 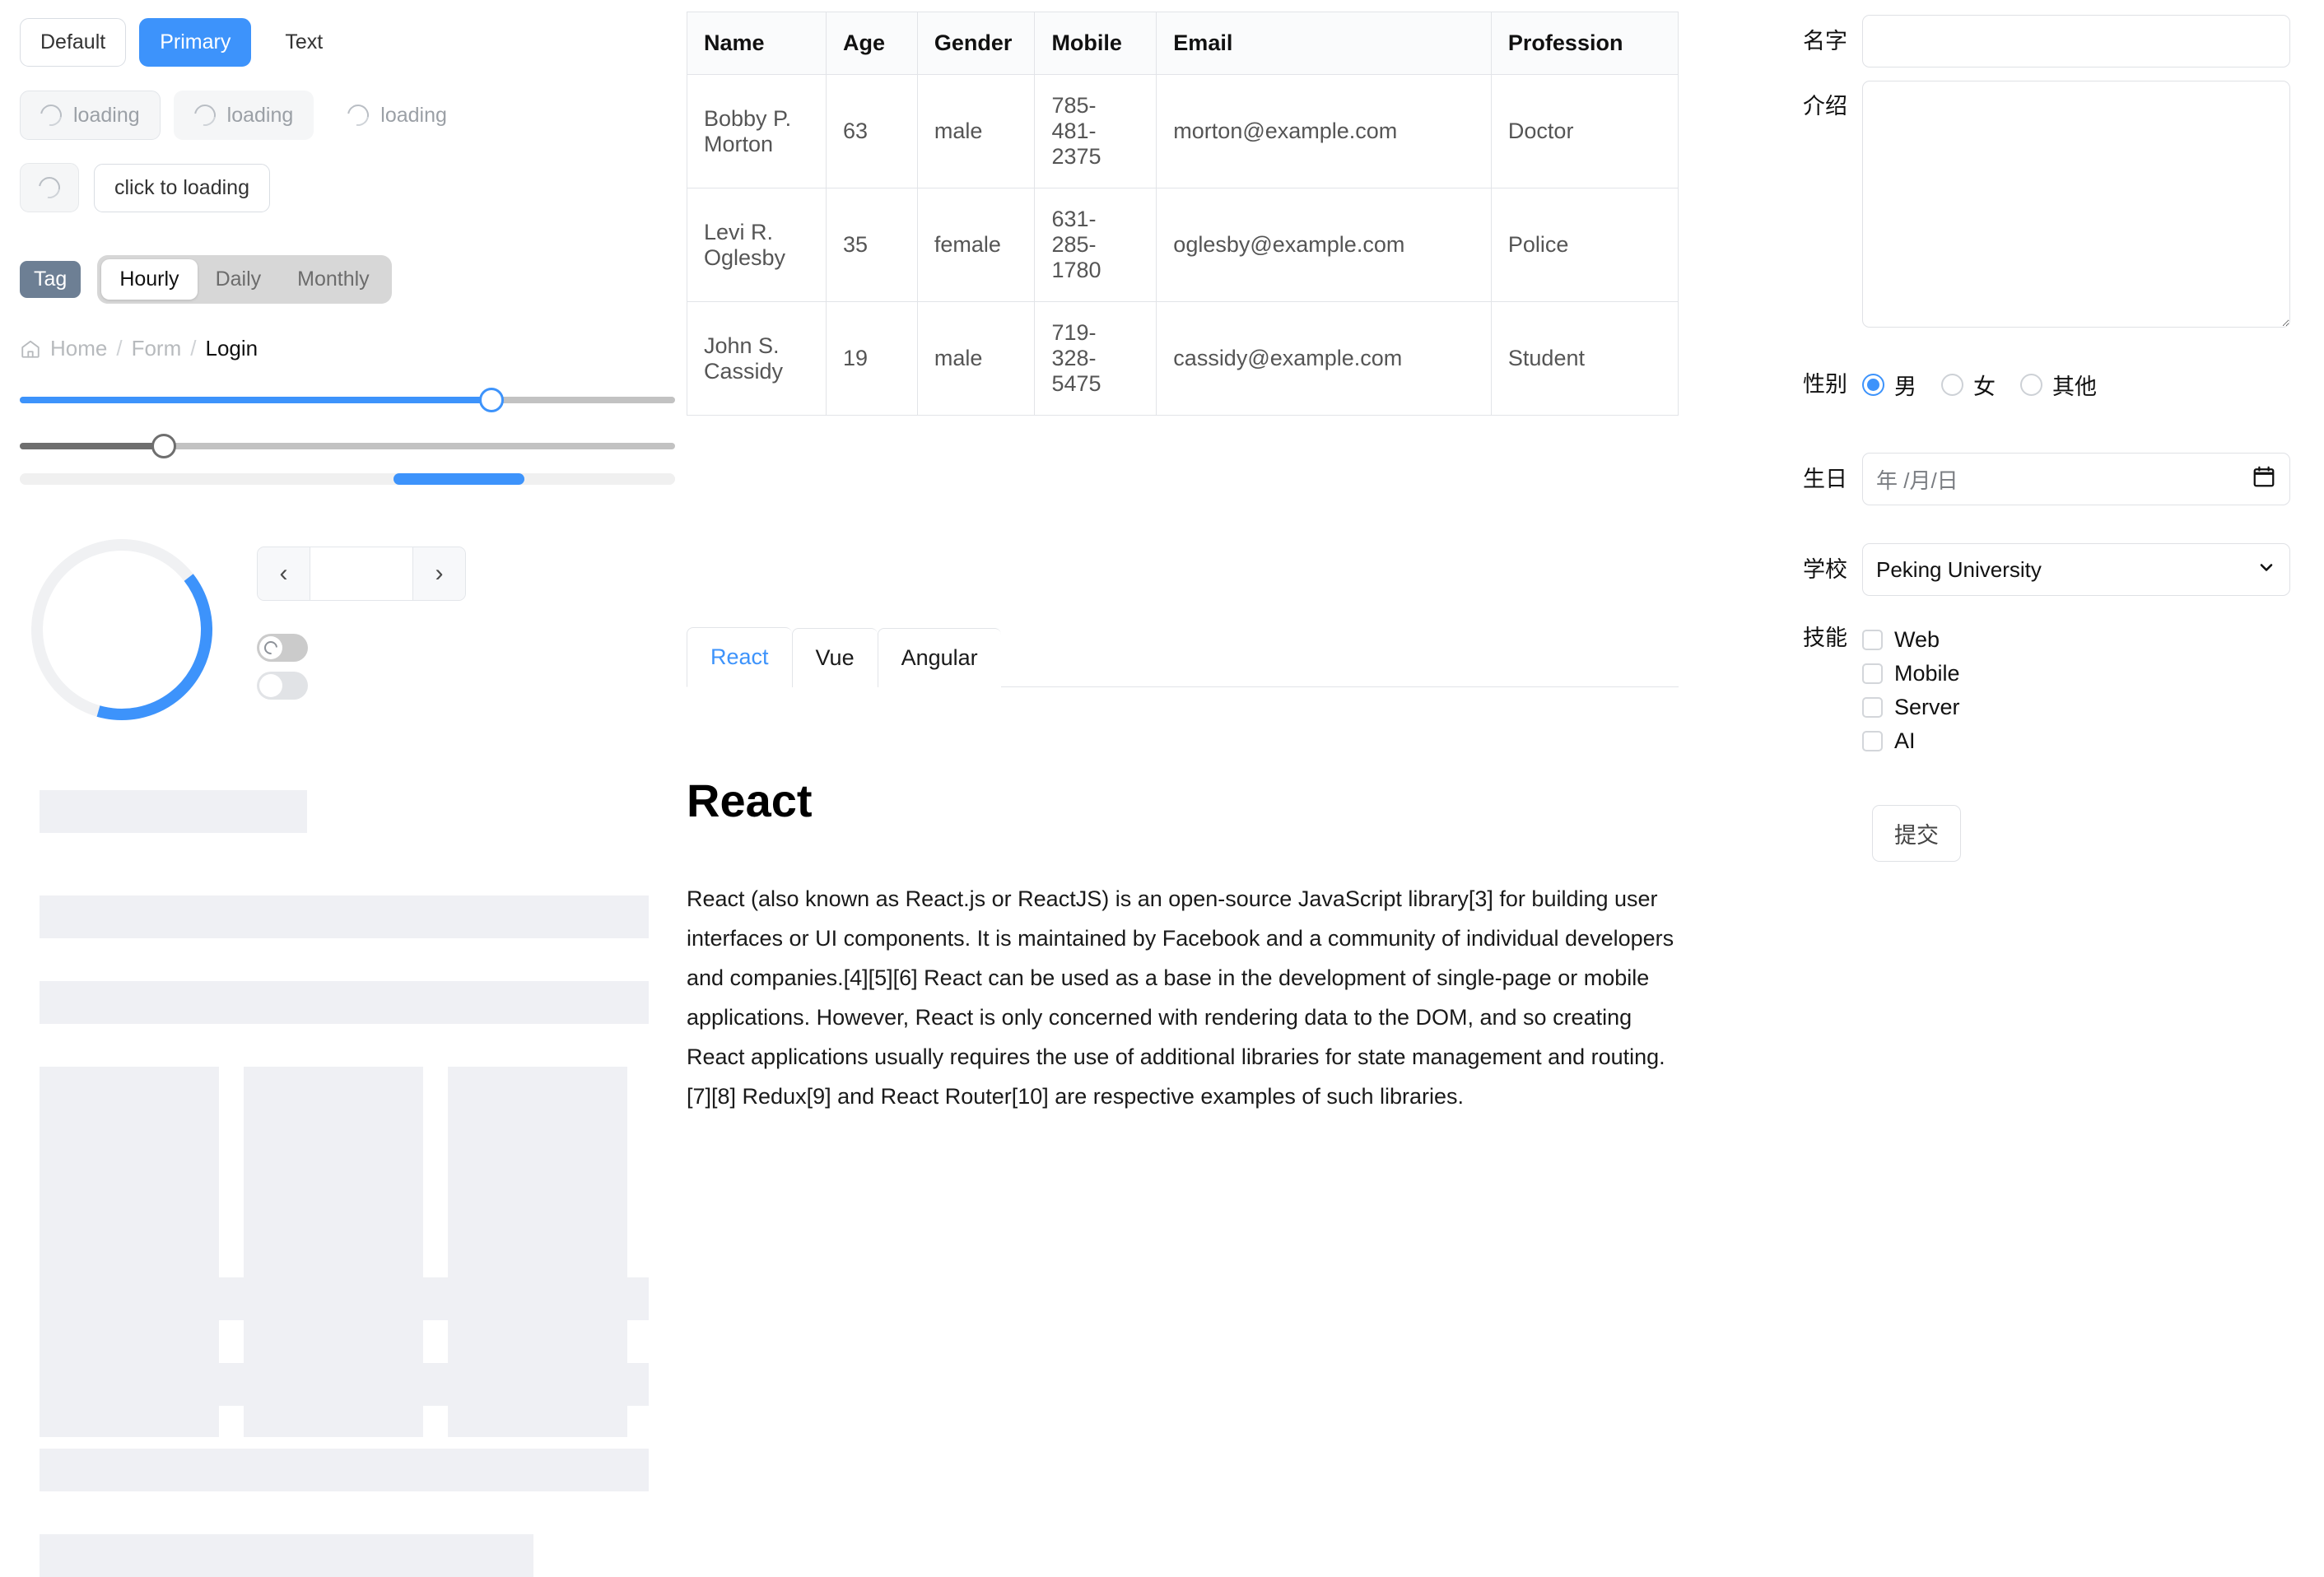 I want to click on cell-profession: Student, so click(x=1584, y=358).